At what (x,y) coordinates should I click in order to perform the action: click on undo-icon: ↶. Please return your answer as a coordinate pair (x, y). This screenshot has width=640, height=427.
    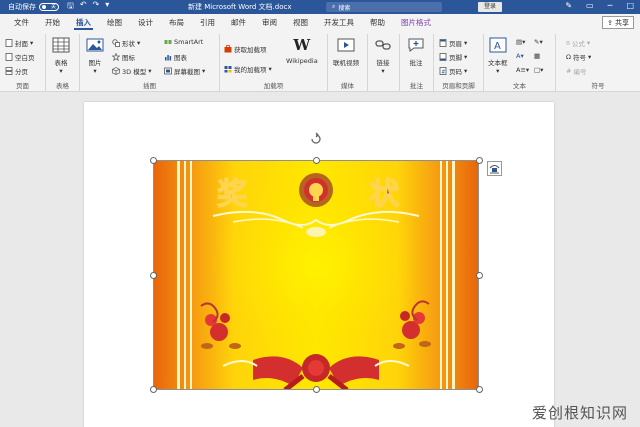
    Looking at the image, I should click on (83, 7).